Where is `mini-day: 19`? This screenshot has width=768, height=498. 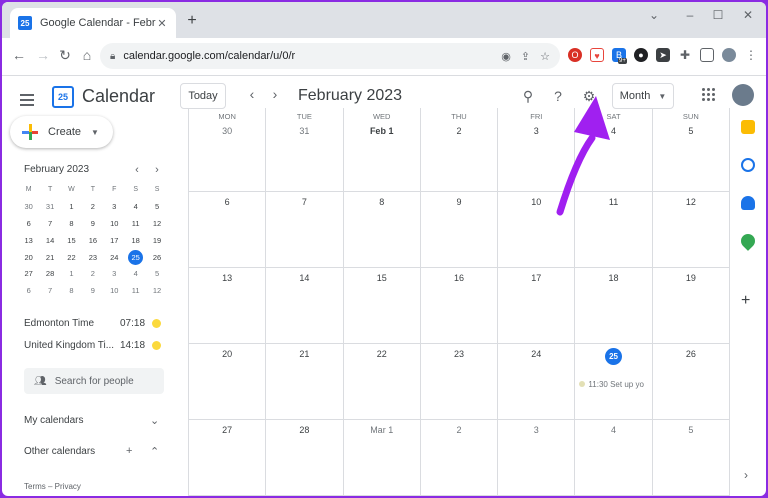
mini-day: 19 is located at coordinates (156, 241).